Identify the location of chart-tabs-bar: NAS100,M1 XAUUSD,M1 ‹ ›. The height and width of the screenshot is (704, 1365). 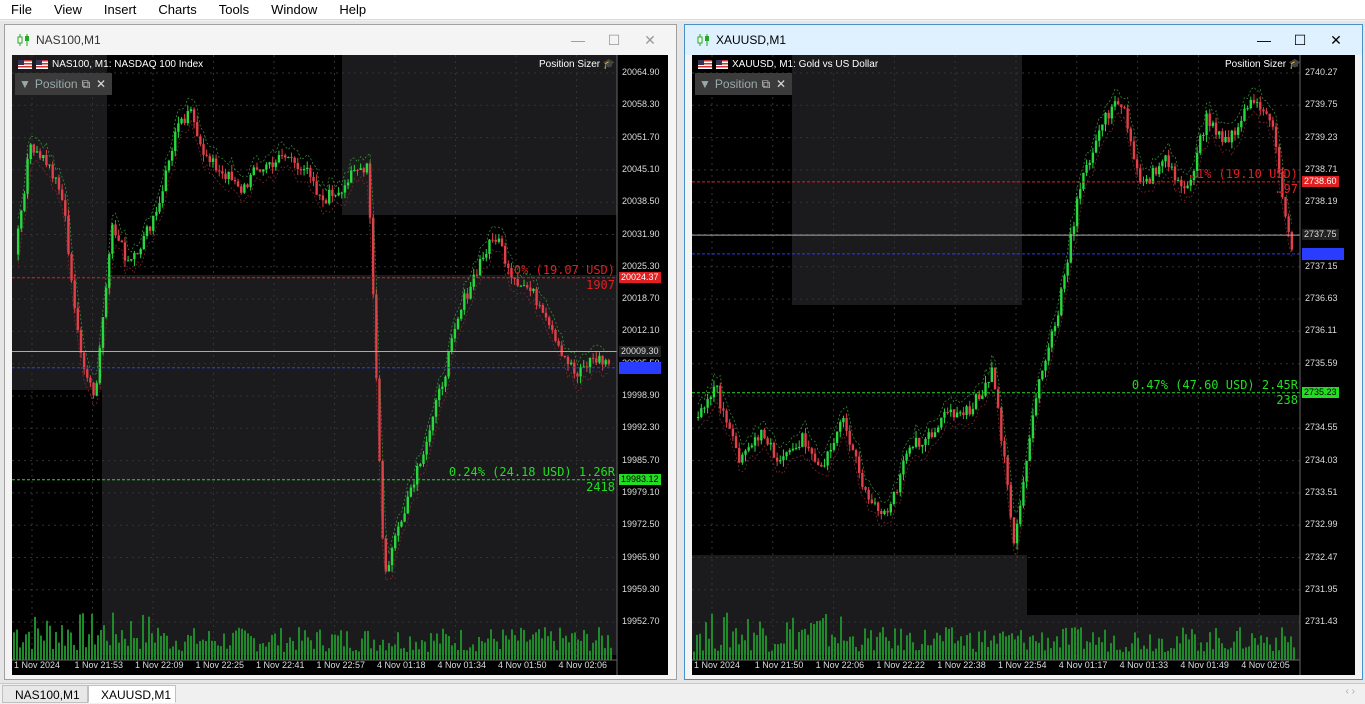
(682, 693).